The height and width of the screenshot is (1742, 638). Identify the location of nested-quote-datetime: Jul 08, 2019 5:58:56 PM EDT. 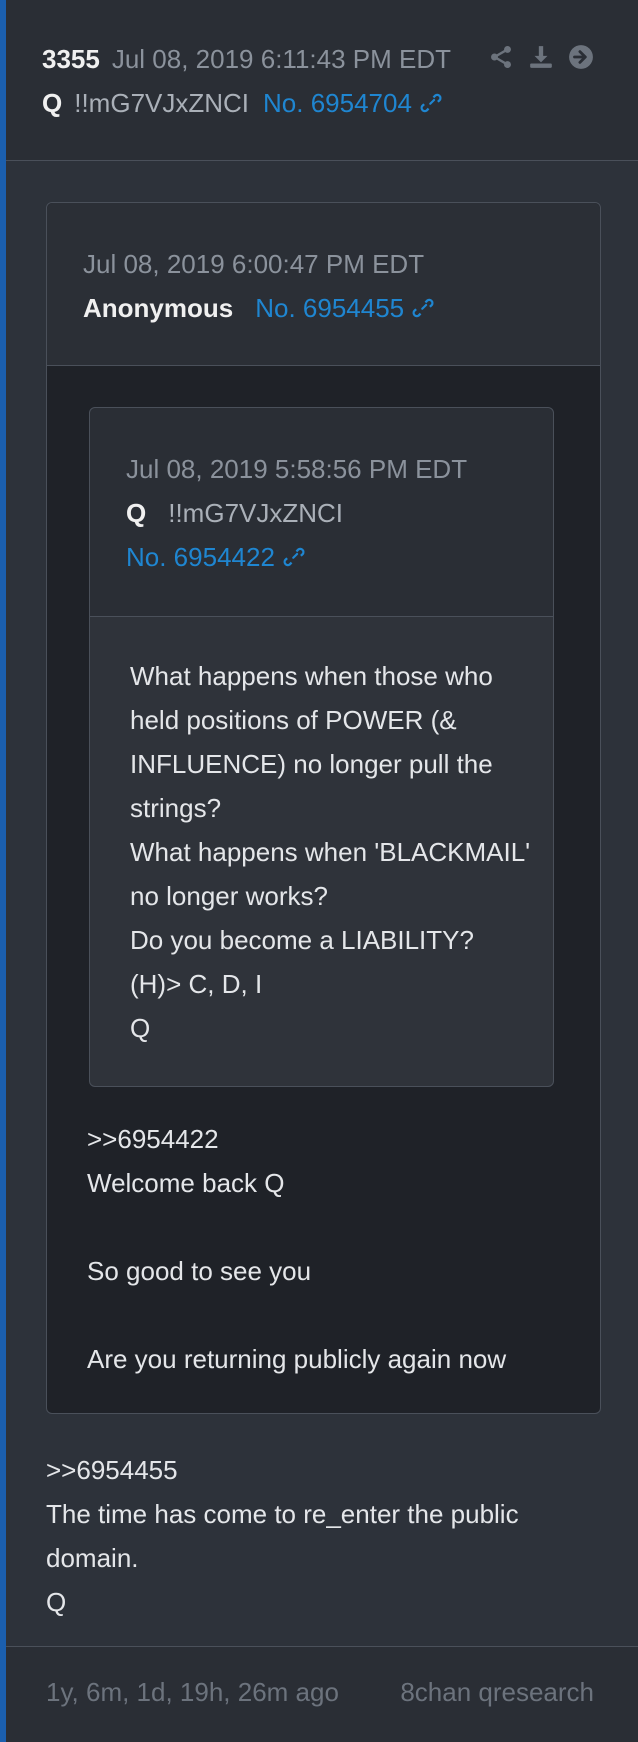
(297, 469).